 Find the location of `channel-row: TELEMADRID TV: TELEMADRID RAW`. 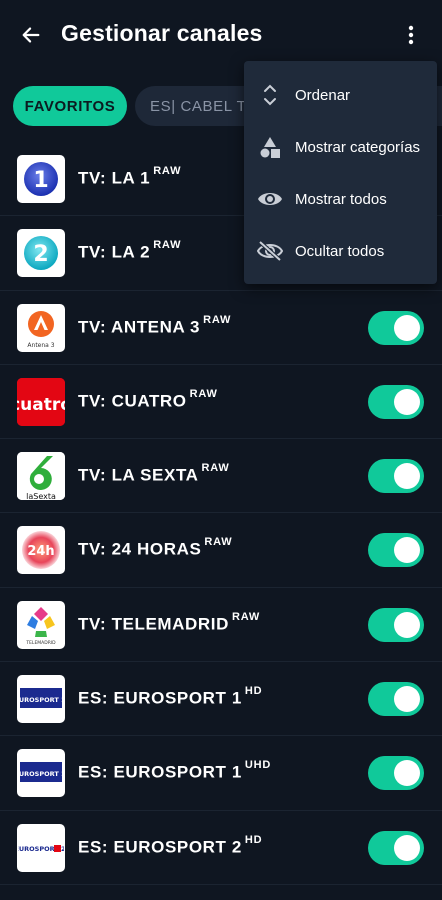

channel-row: TELEMADRID TV: TELEMADRID RAW is located at coordinates (221, 625).